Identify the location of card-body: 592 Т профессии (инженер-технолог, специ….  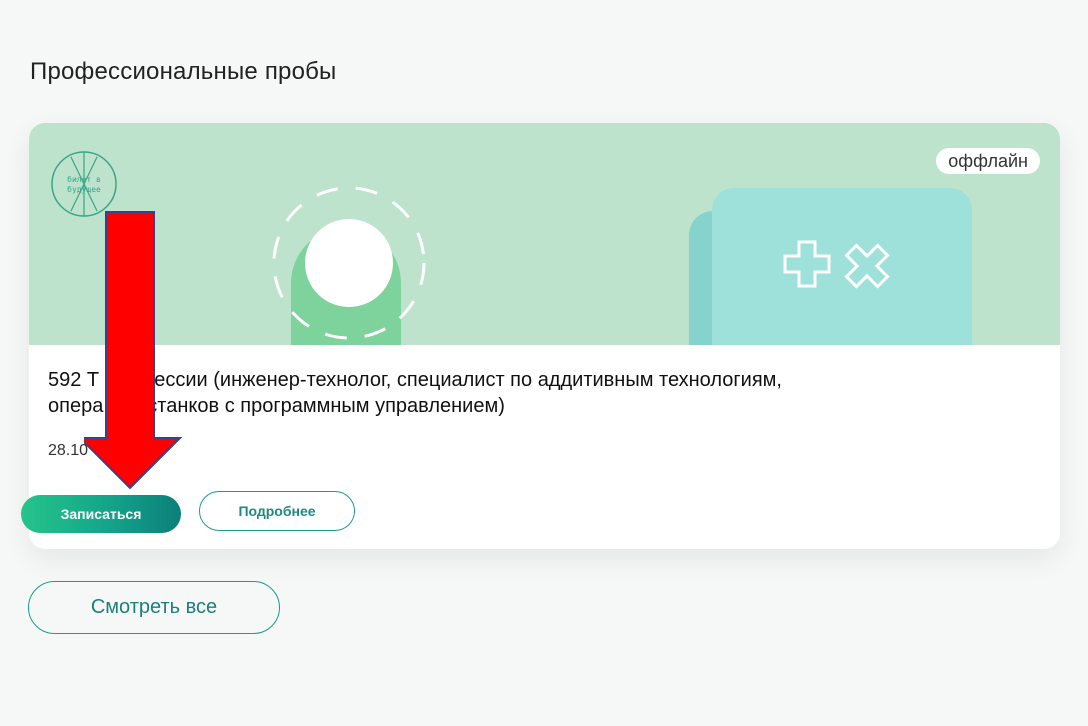
(543, 413).